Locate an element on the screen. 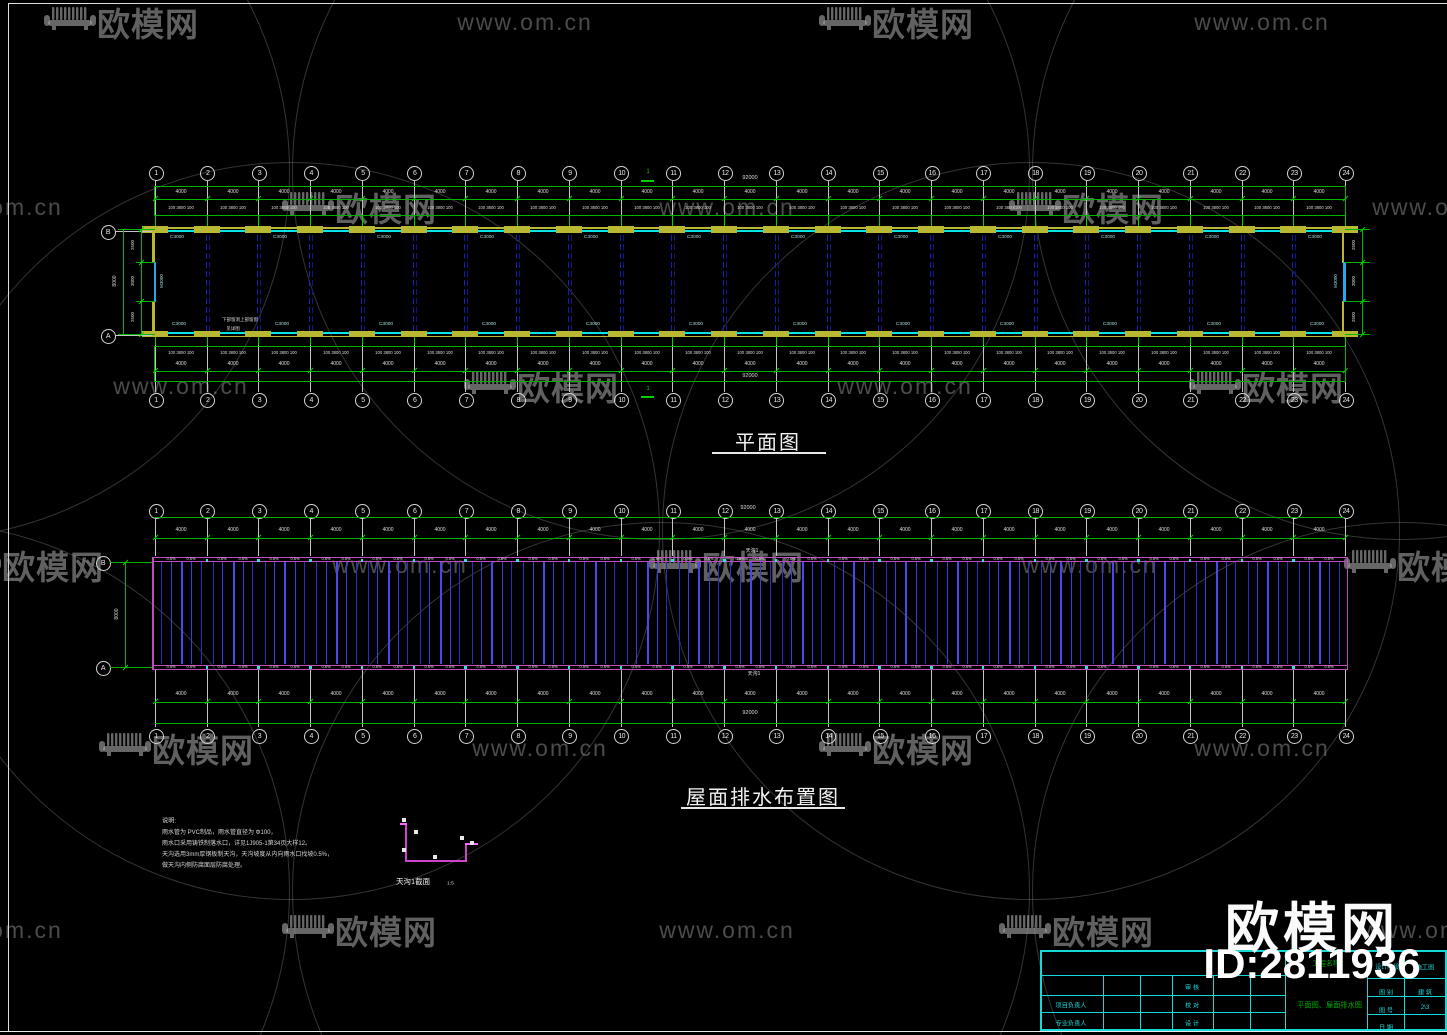  roof-edge-left is located at coordinates (153, 613).